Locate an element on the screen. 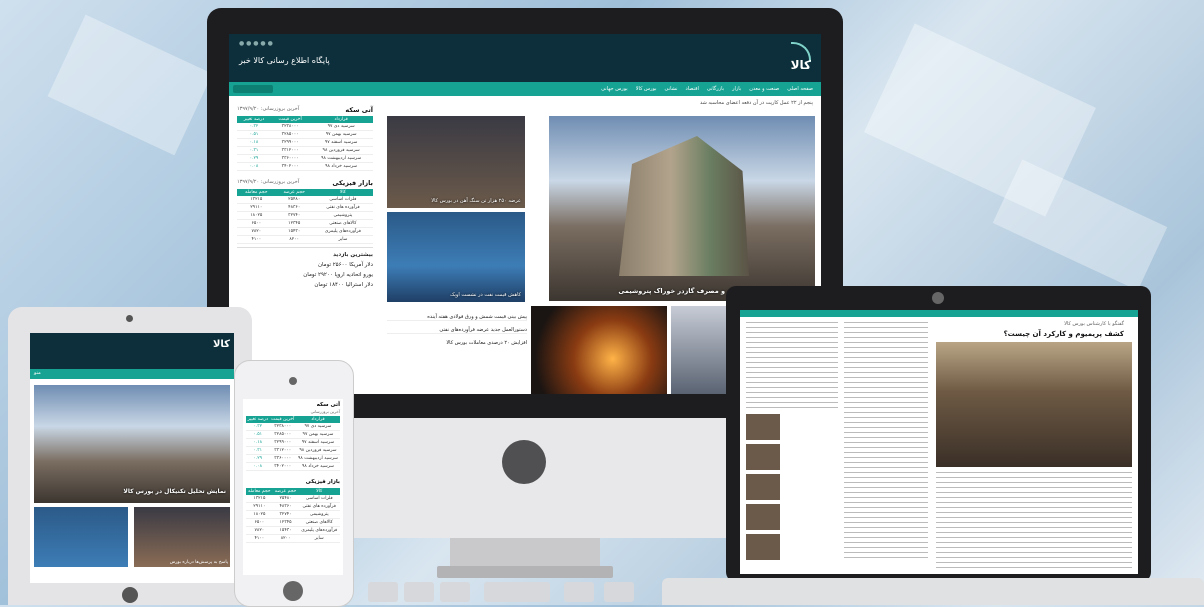 The height and width of the screenshot is (607, 1204). table-cell: فرآورده های نفتی is located at coordinates (342, 207).